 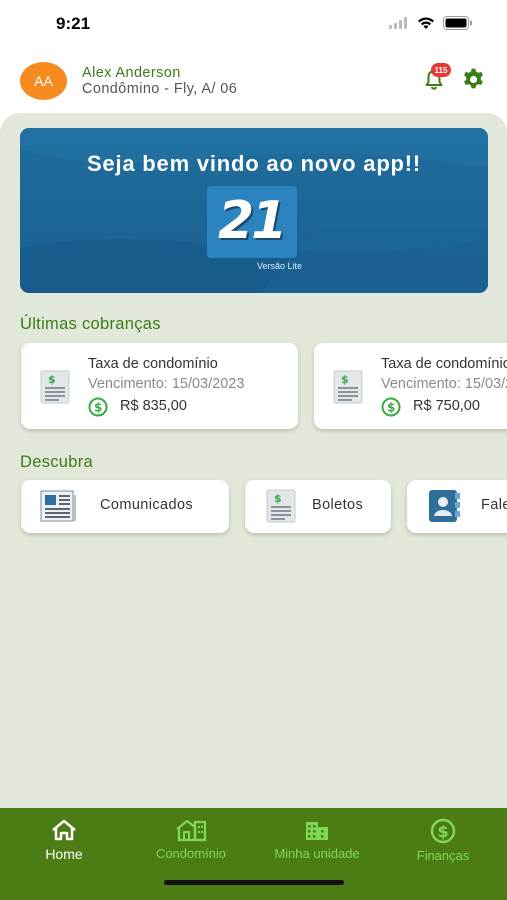 I want to click on discover-card-boletos: $ Boletos, so click(x=318, y=506).